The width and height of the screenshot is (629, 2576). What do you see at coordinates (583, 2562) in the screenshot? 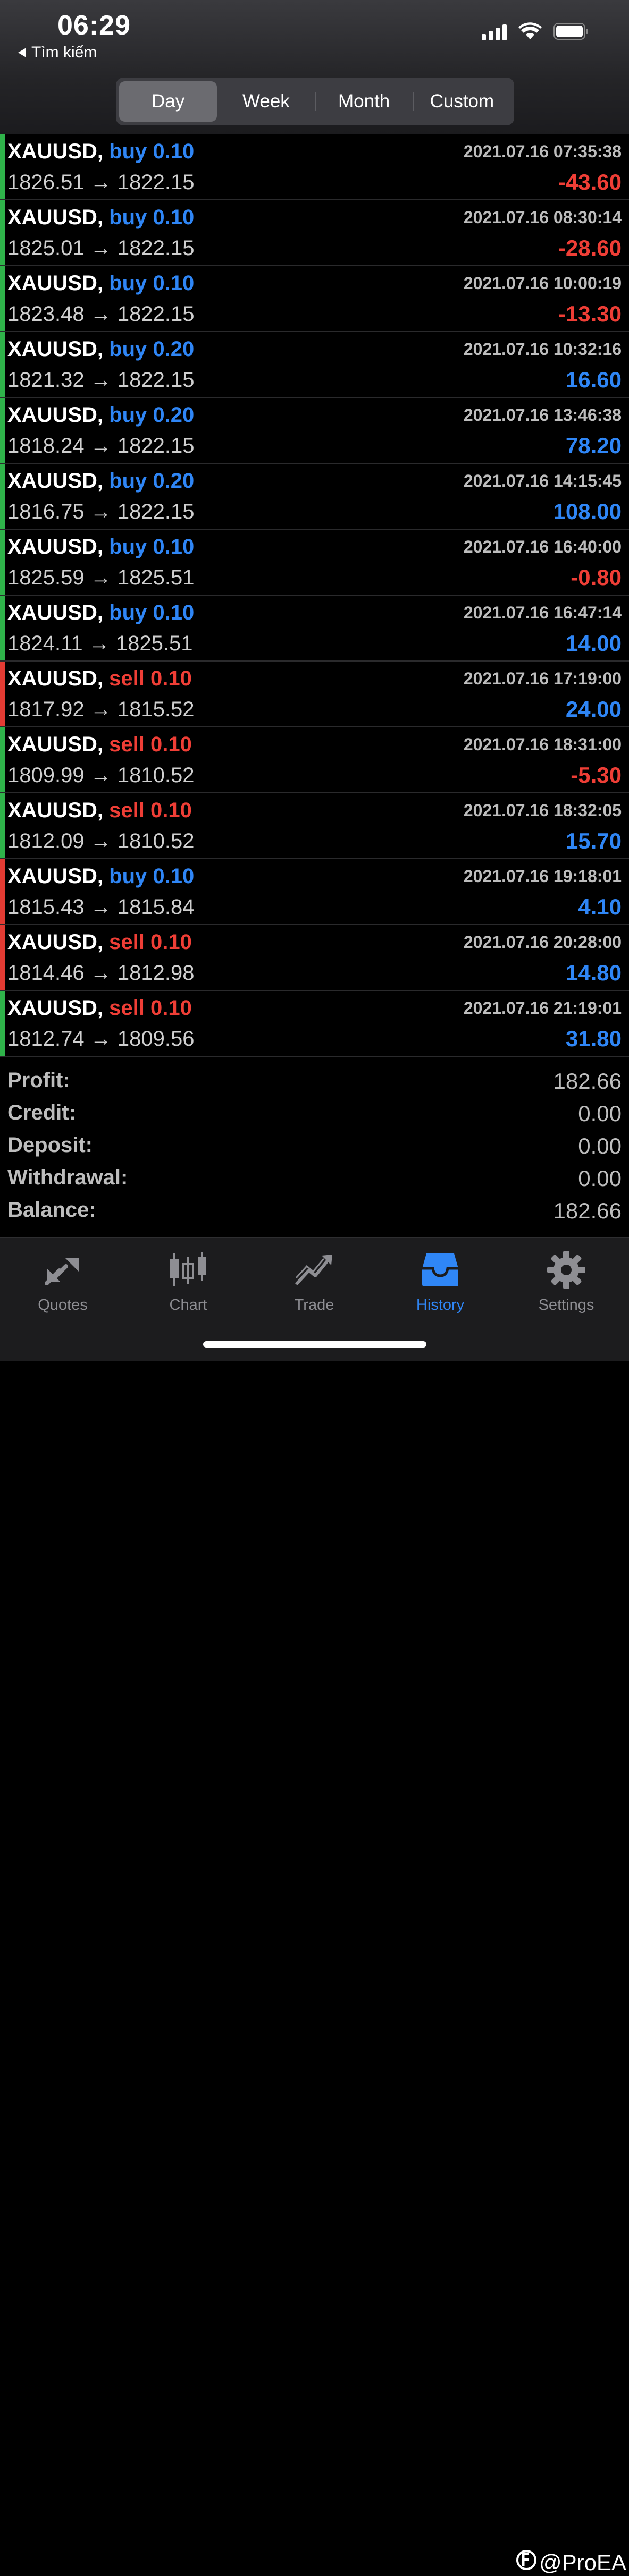
I see `watermark-text: @ProEA` at bounding box center [583, 2562].